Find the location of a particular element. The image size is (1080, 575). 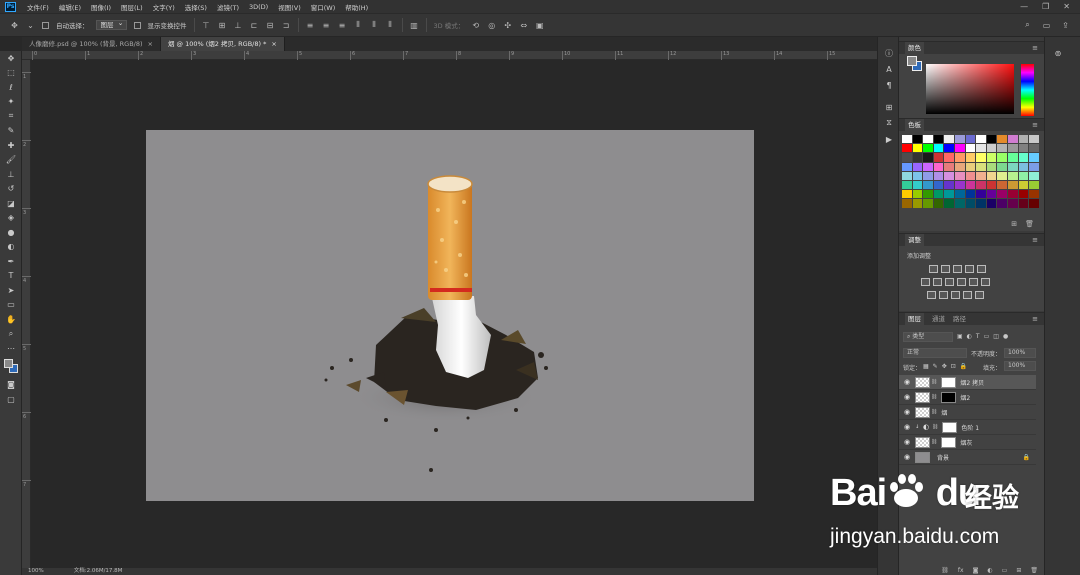

new-group-icon: ▭ is located at coordinates (1005, 570).